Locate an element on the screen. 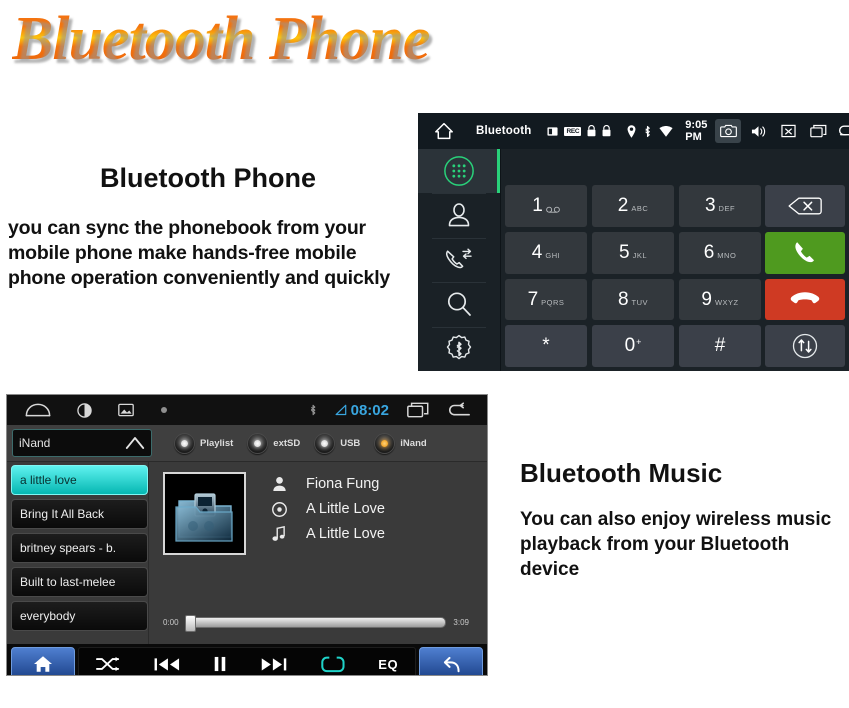 This screenshot has height=708, width=849. search-icon is located at coordinates (459, 304).